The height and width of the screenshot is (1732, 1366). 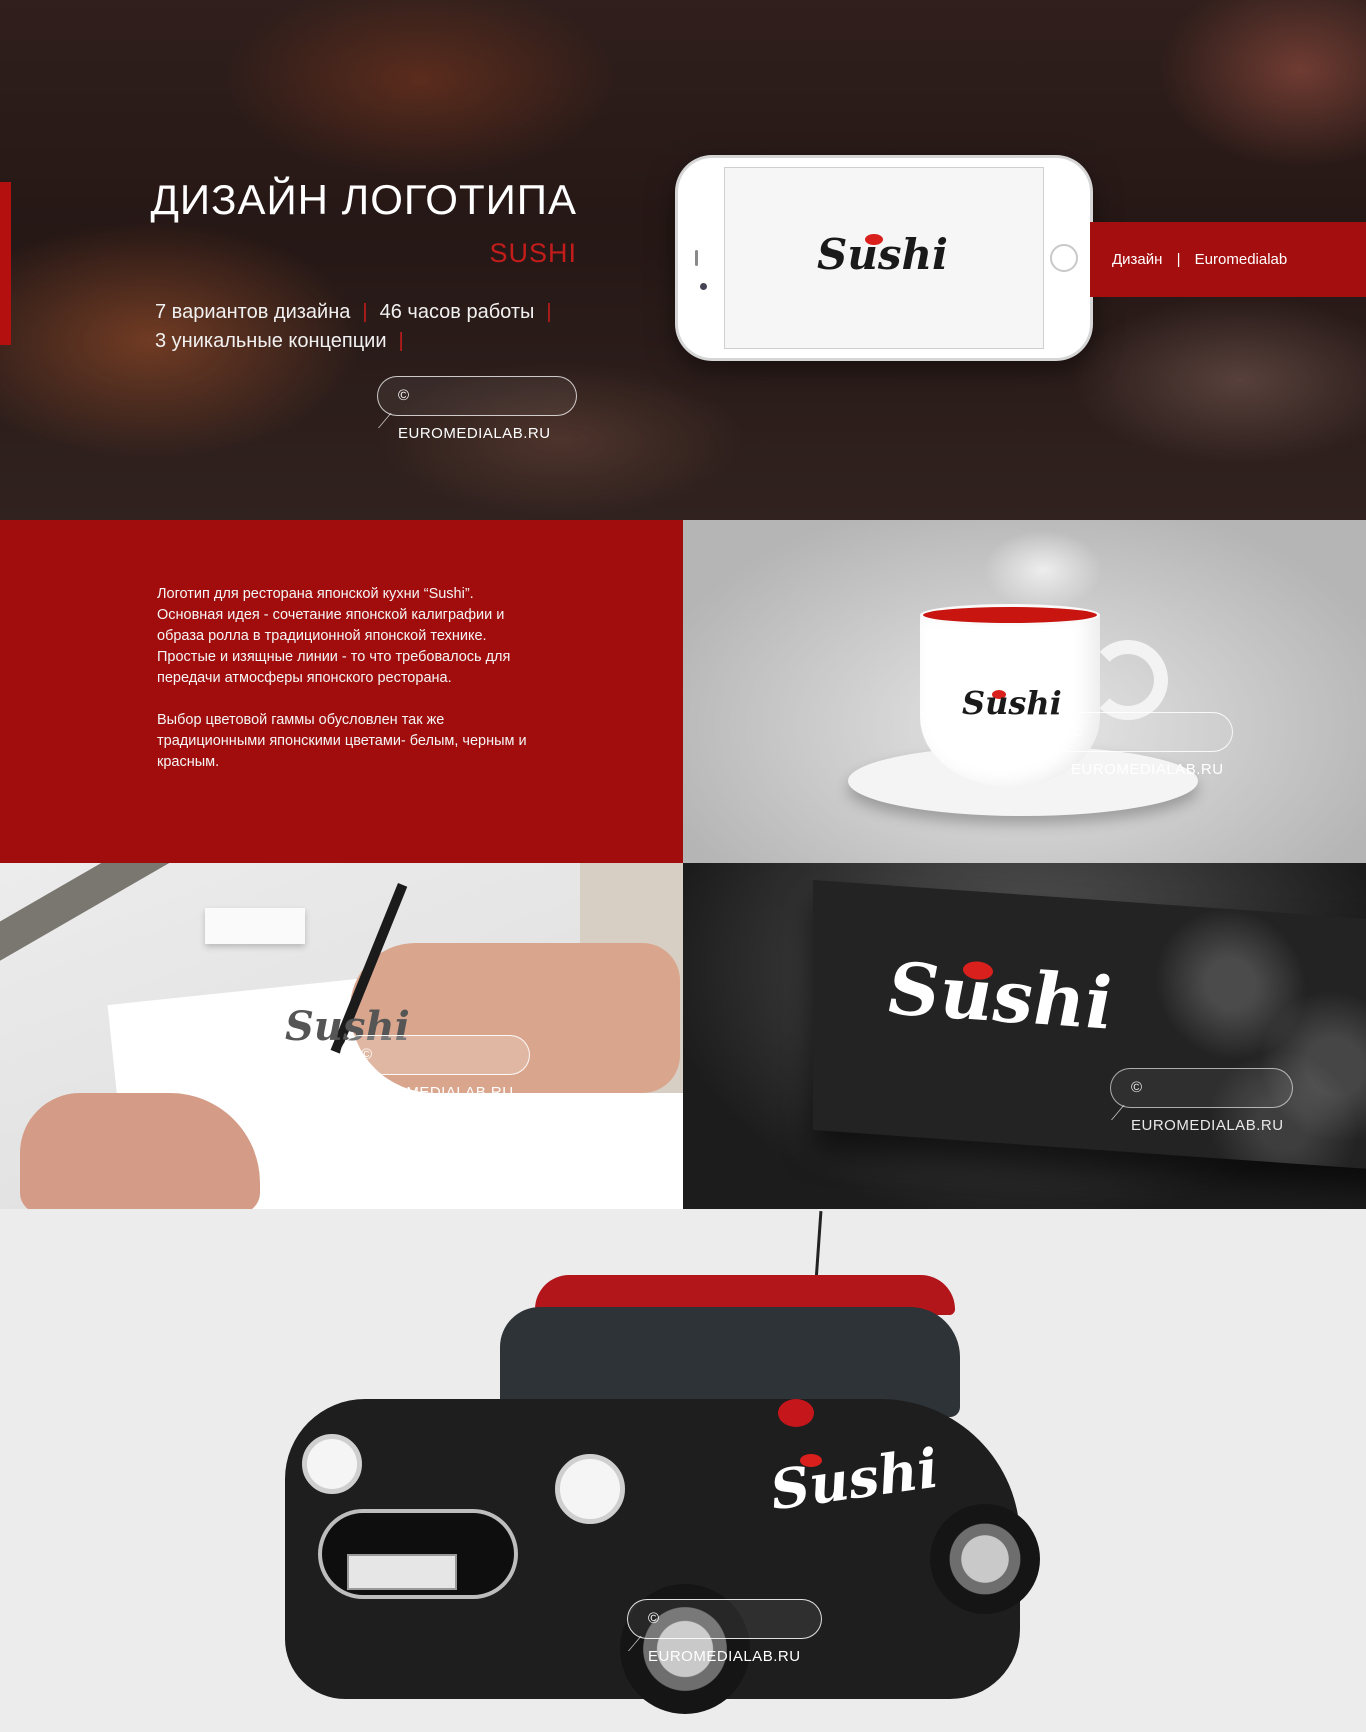 What do you see at coordinates (1064, 258) in the screenshot?
I see `phone-home-button` at bounding box center [1064, 258].